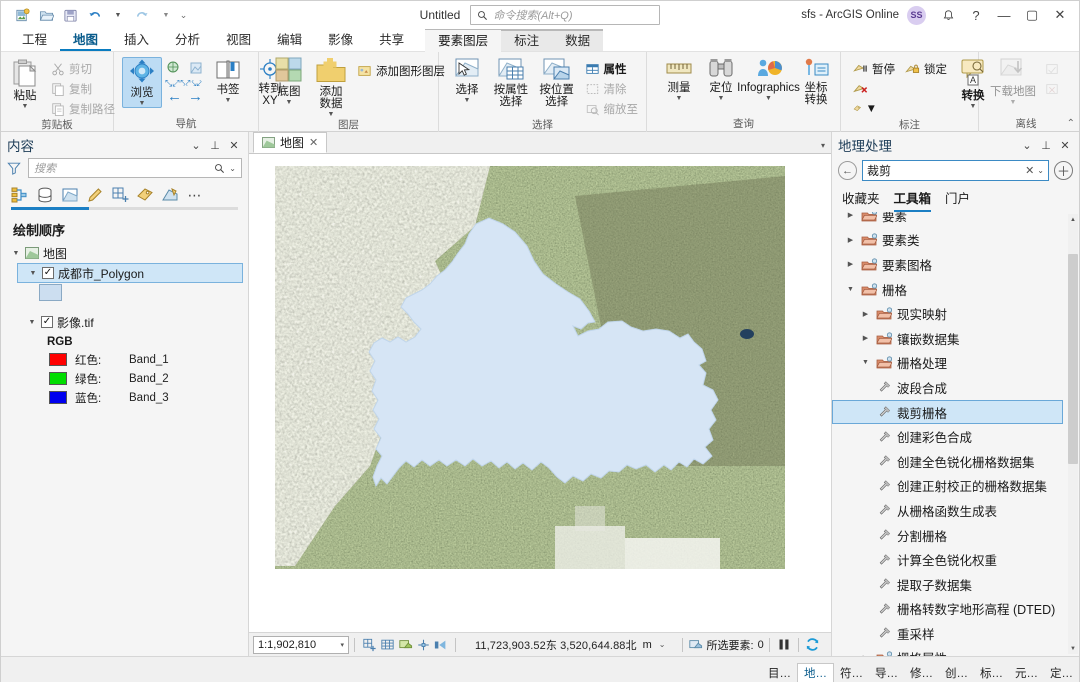 Image resolution: width=1080 pixels, height=682 pixels. I want to click on lock-labeling-button: 锁定, so click(926, 68).